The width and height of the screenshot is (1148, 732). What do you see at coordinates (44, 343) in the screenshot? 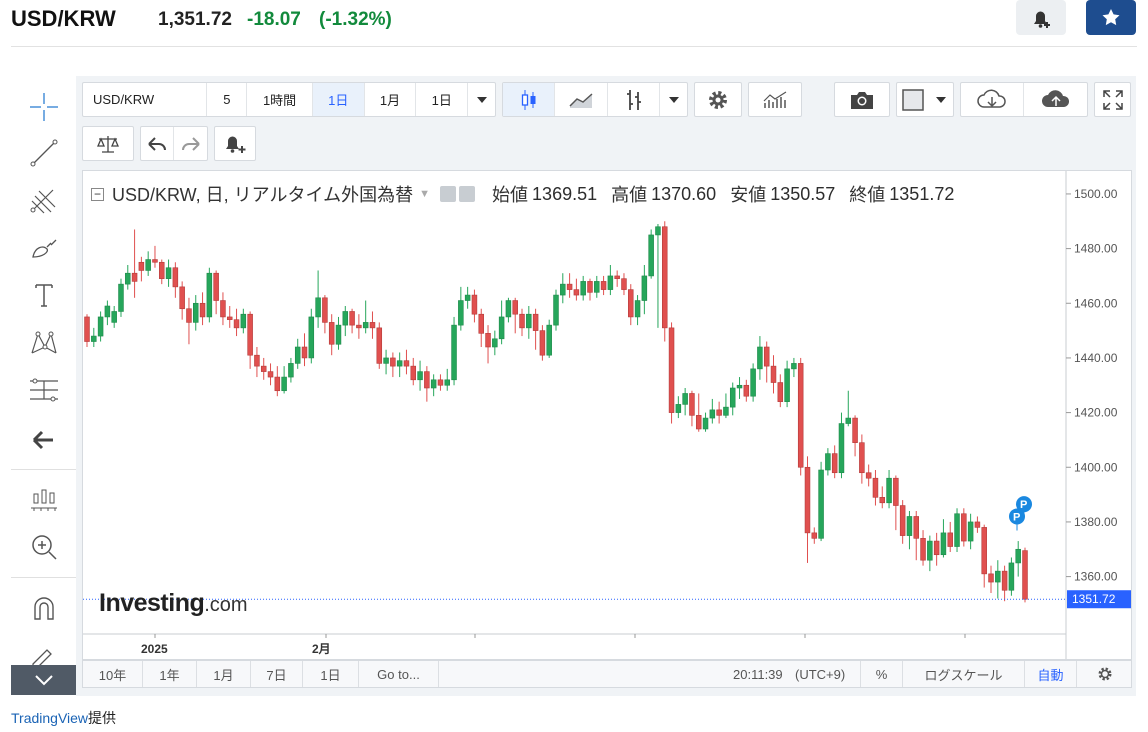
I see `pattern-tool` at bounding box center [44, 343].